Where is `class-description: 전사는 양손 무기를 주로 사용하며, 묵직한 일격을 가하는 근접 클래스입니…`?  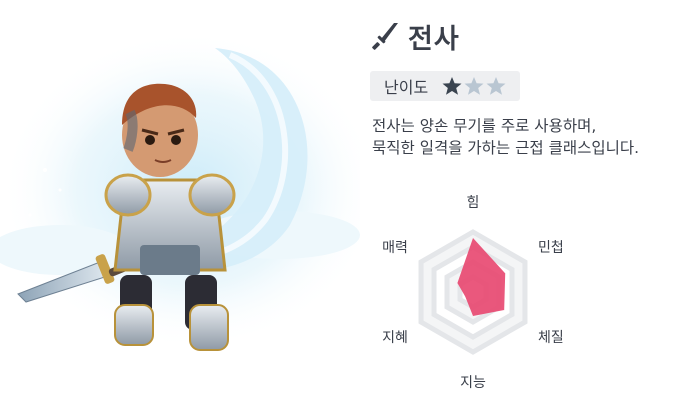 class-description: 전사는 양손 무기를 주로 사용하며, 묵직한 일격을 가하는 근접 클래스입니… is located at coordinates (522, 137).